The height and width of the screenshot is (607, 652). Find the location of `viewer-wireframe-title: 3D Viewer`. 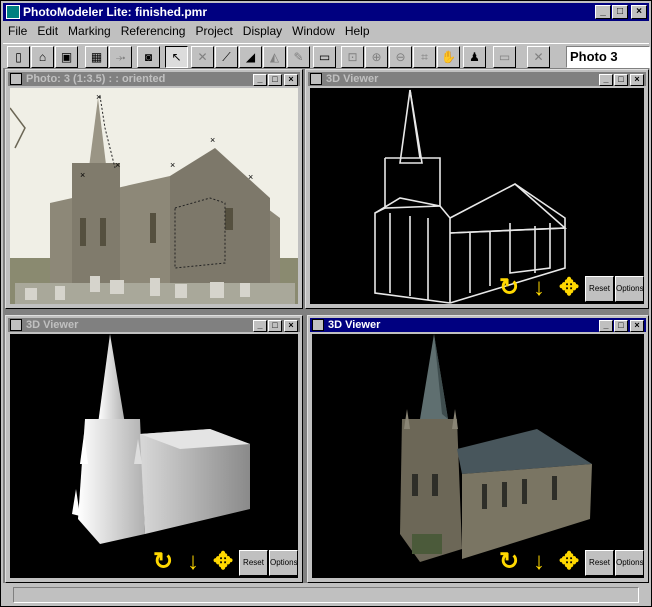

viewer-wireframe-title: 3D Viewer is located at coordinates (352, 79).